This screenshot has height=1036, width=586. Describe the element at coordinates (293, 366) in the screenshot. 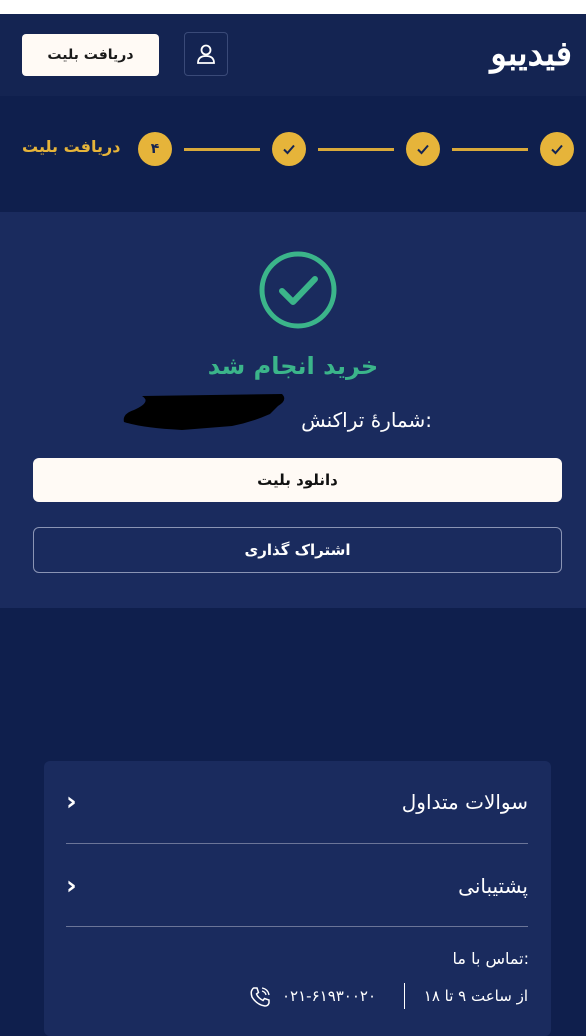

I see `success-title: خرید انجام شد` at that location.